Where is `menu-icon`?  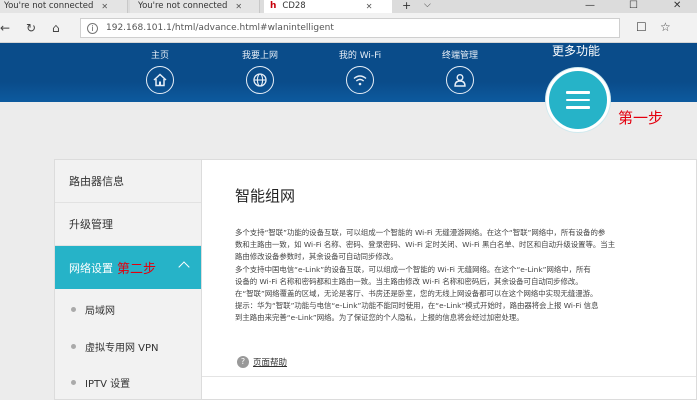 menu-icon is located at coordinates (578, 100).